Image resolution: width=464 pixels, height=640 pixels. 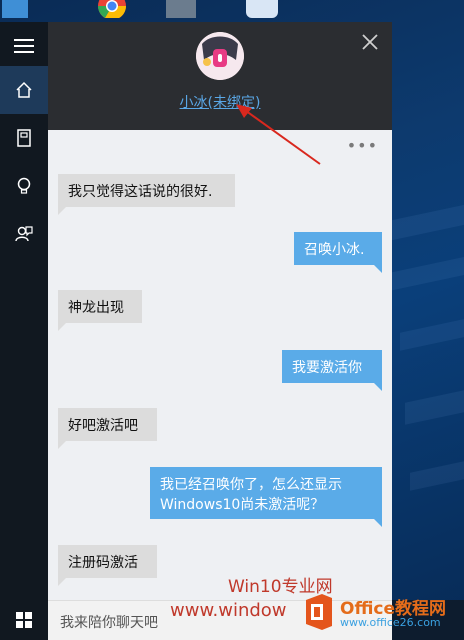 What do you see at coordinates (228, 610) in the screenshot?
I see `watermark-site-url: www.window` at bounding box center [228, 610].